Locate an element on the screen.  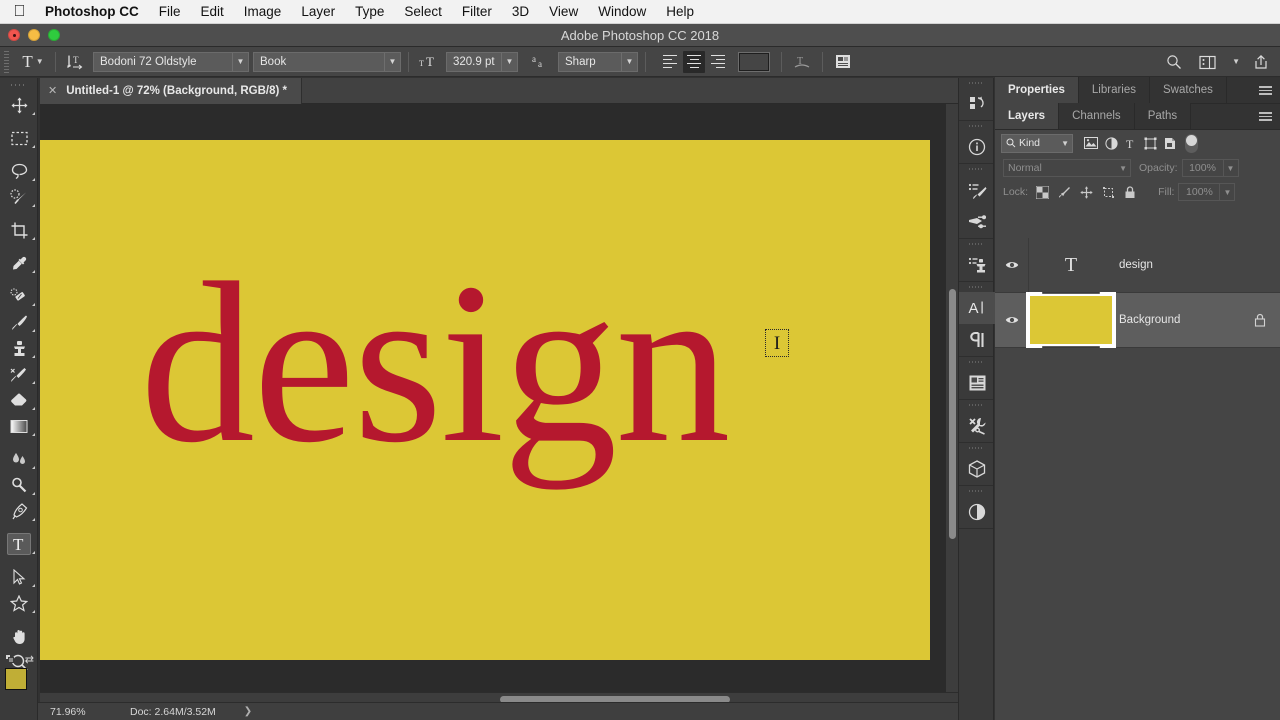
shape-layer-icon is located at coordinates (1150, 143).